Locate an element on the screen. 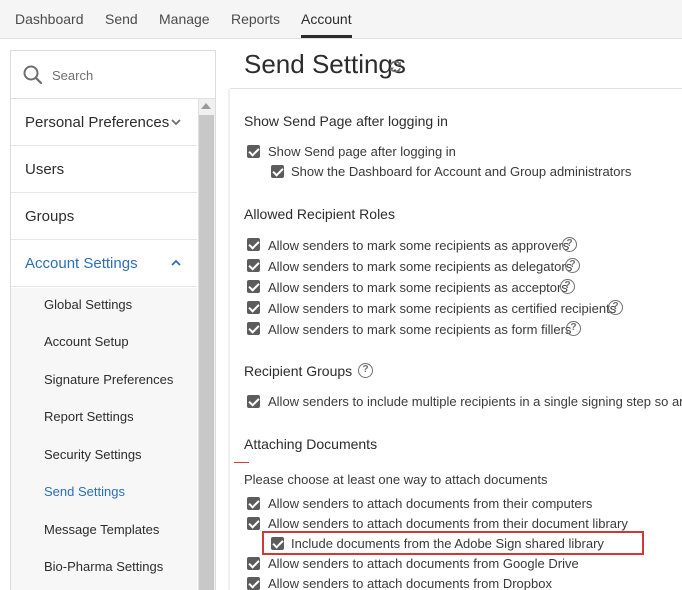  checkbox-form-fillers is located at coordinates (253, 328).